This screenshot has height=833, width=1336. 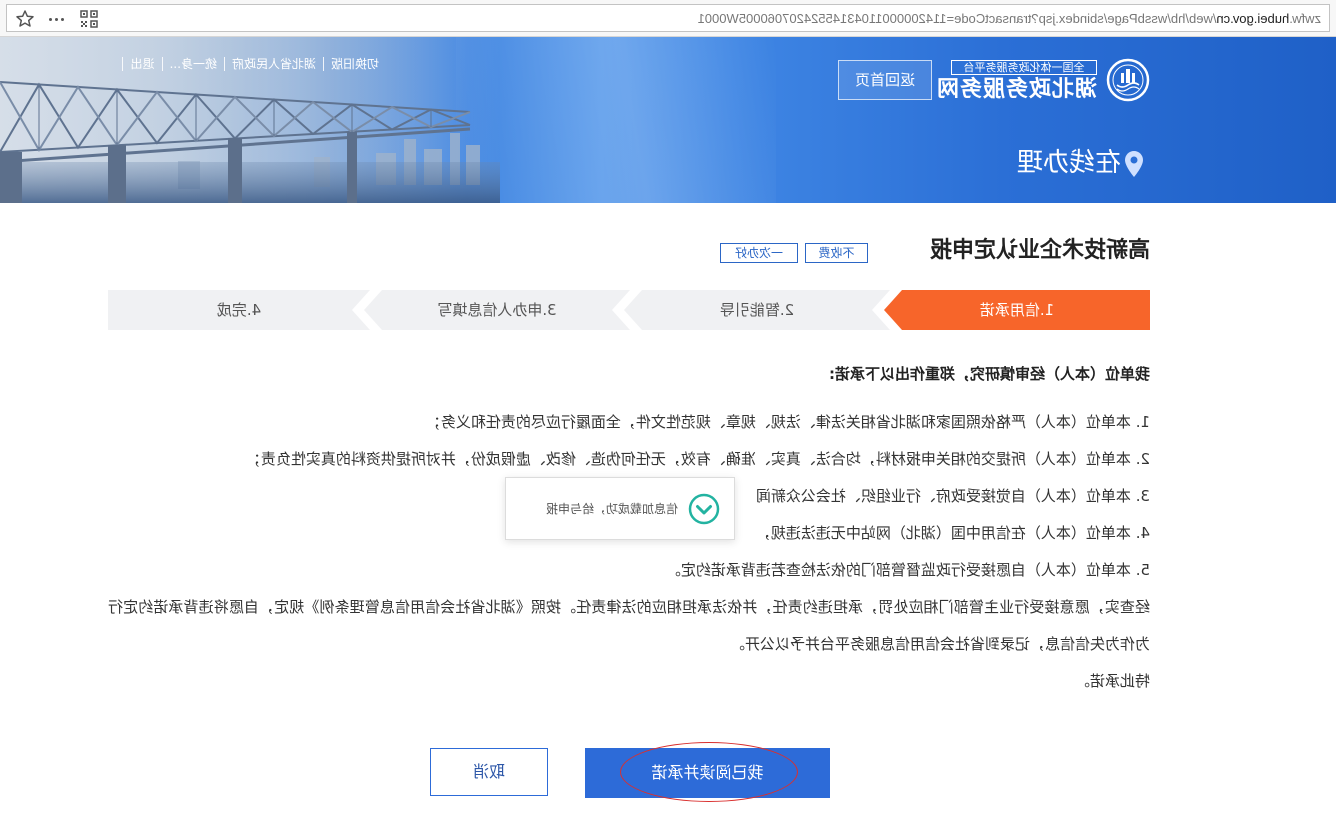 I want to click on step-label: 1.信用承诺, so click(x=1017, y=310).